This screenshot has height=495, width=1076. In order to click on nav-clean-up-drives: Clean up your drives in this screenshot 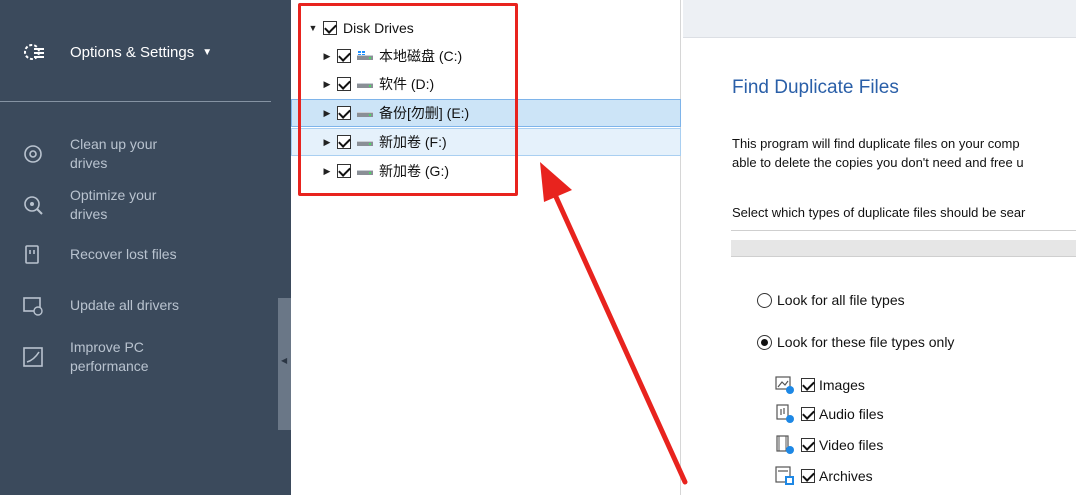, I will do `click(135, 154)`.